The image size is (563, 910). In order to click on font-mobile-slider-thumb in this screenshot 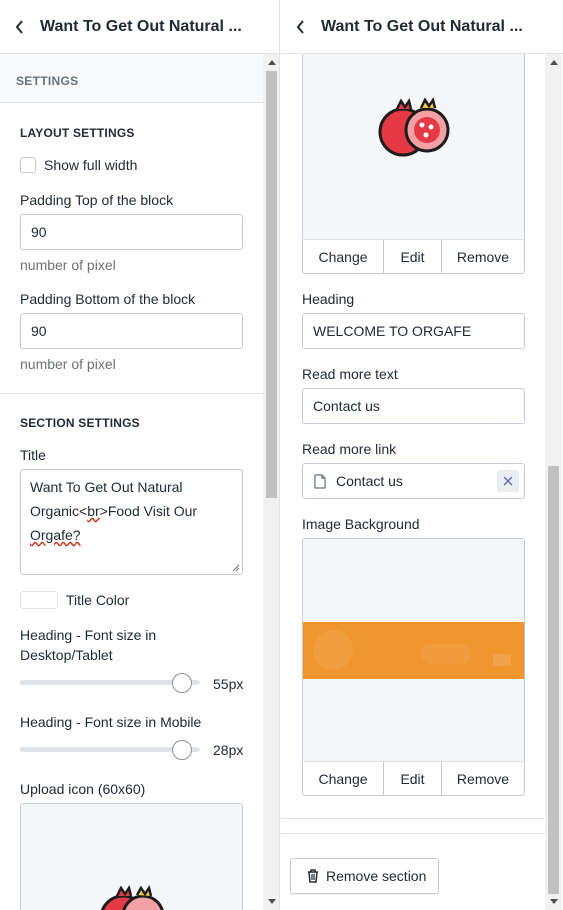, I will do `click(182, 750)`.